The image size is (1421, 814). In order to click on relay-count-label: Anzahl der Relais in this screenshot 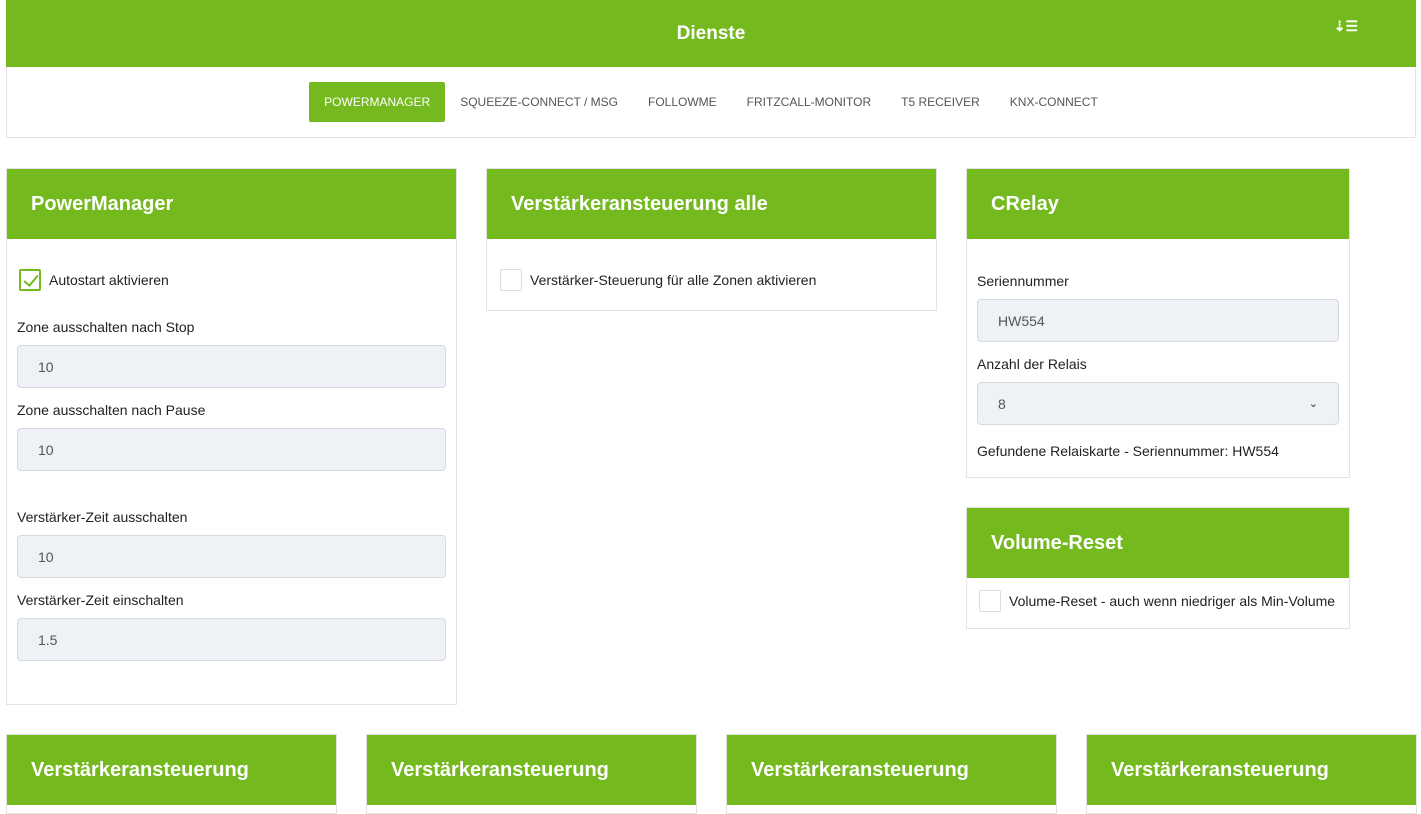, I will do `click(1032, 364)`.